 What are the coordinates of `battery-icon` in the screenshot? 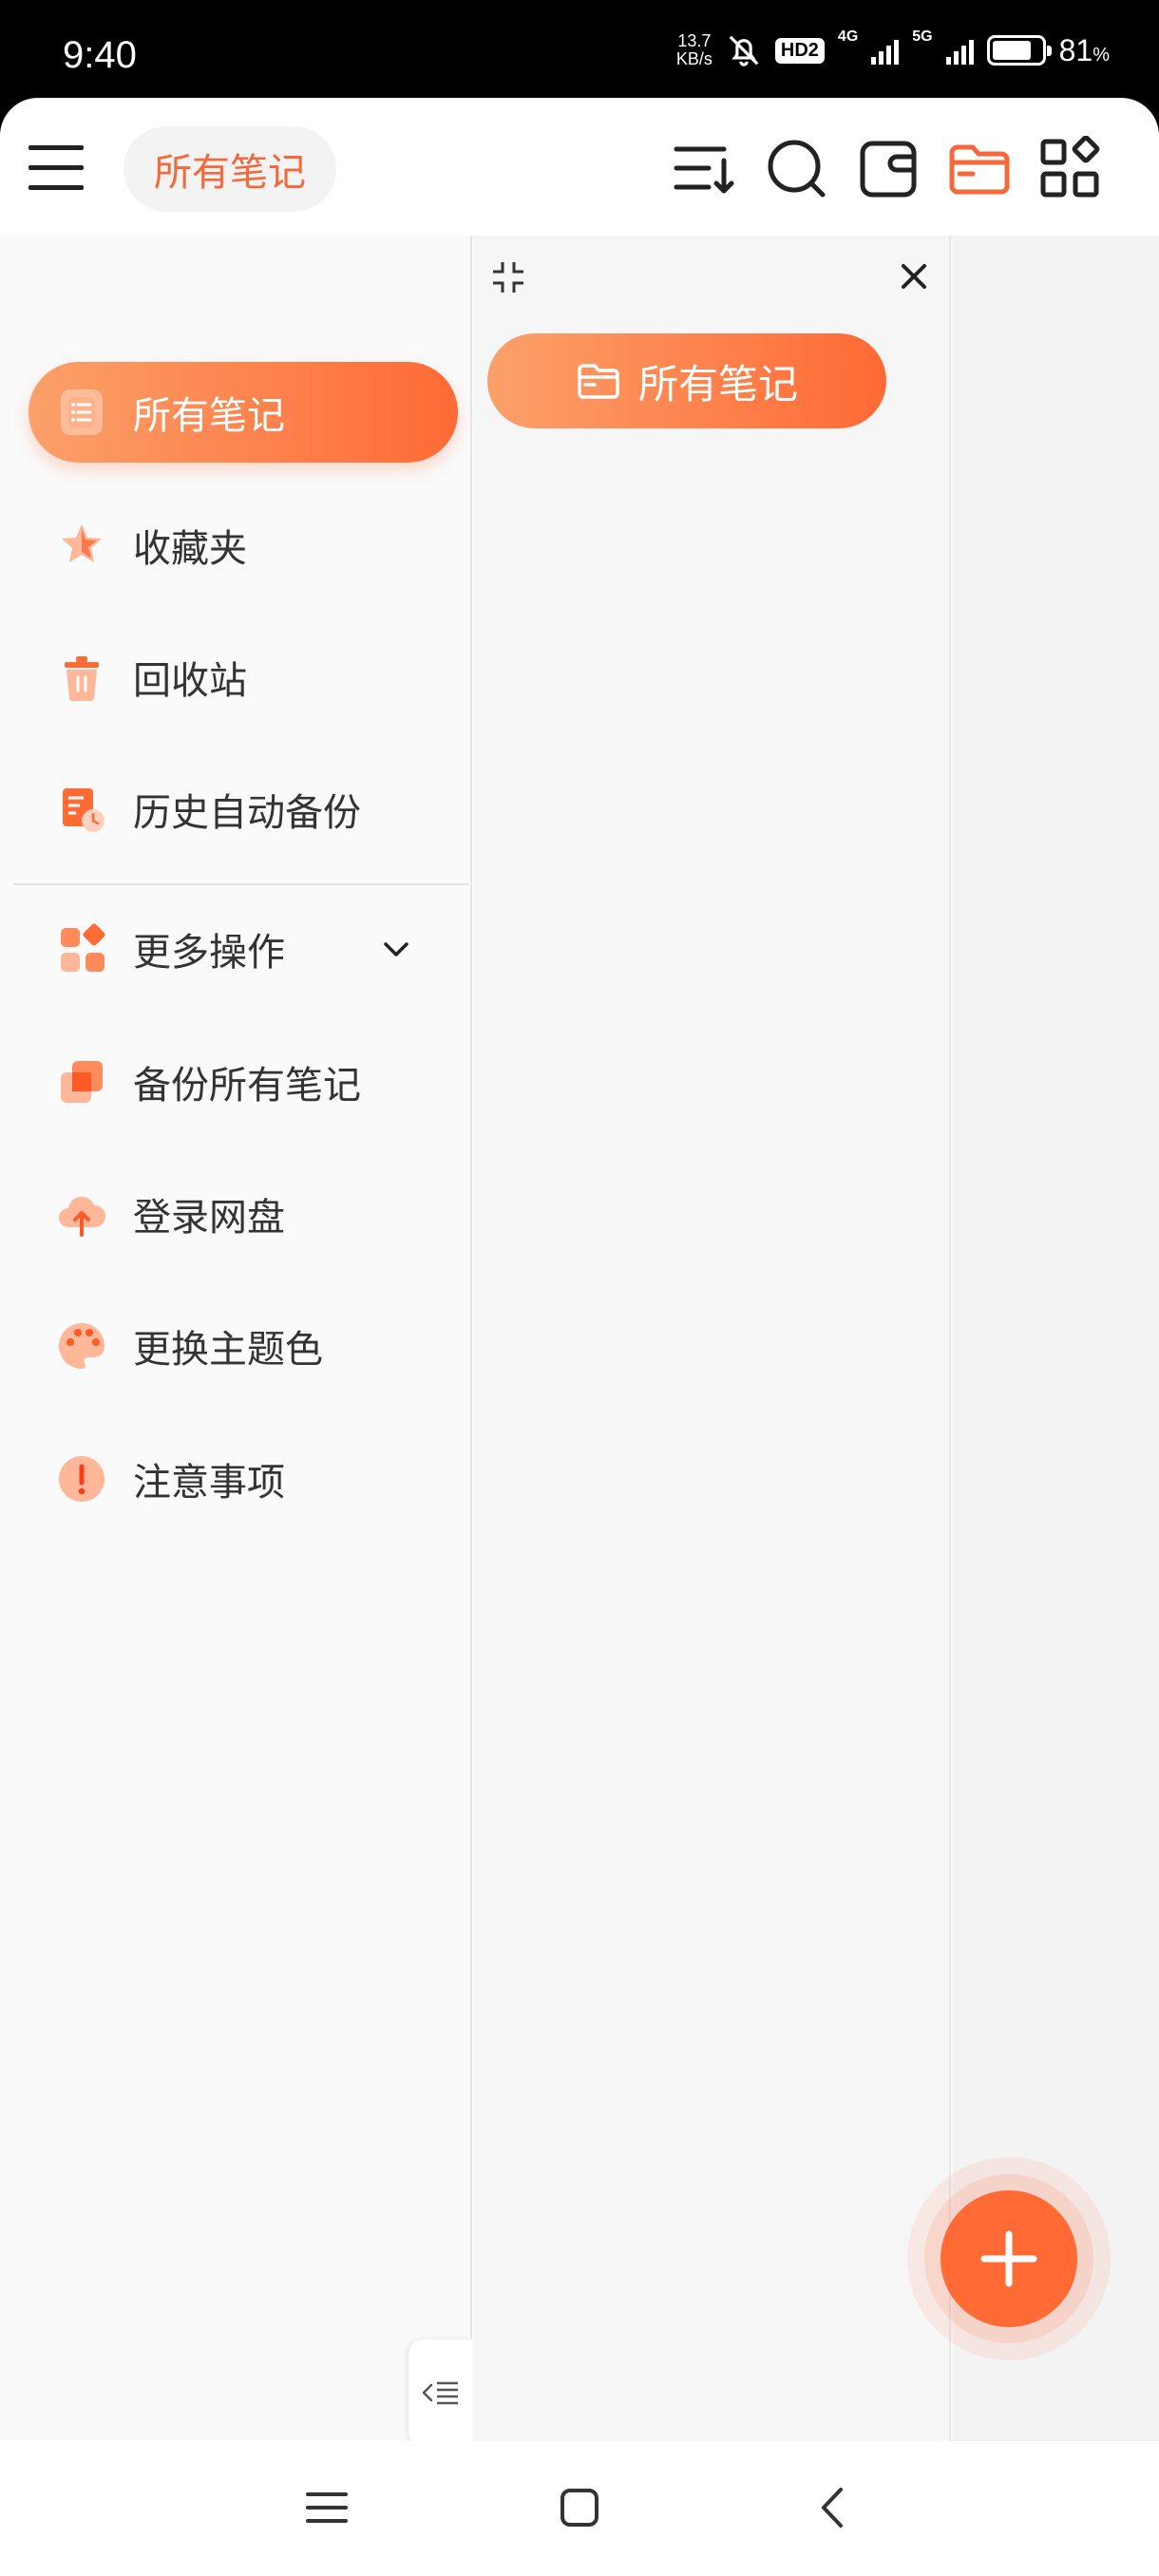 It's located at (1019, 50).